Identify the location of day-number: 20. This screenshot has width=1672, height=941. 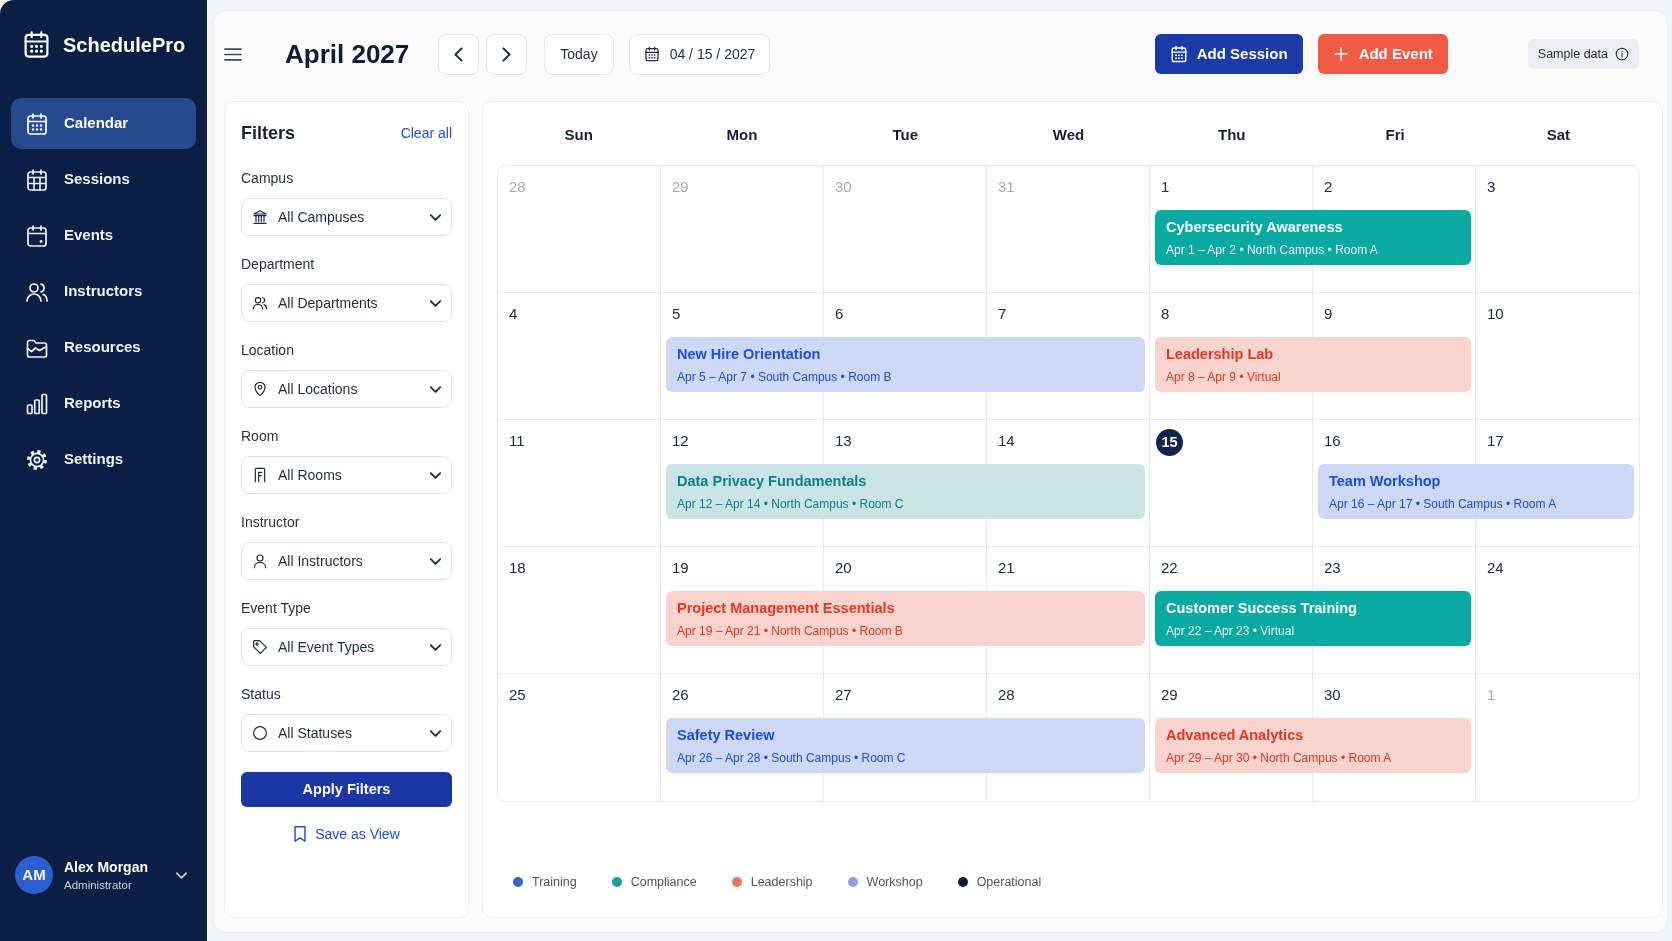
(843, 568).